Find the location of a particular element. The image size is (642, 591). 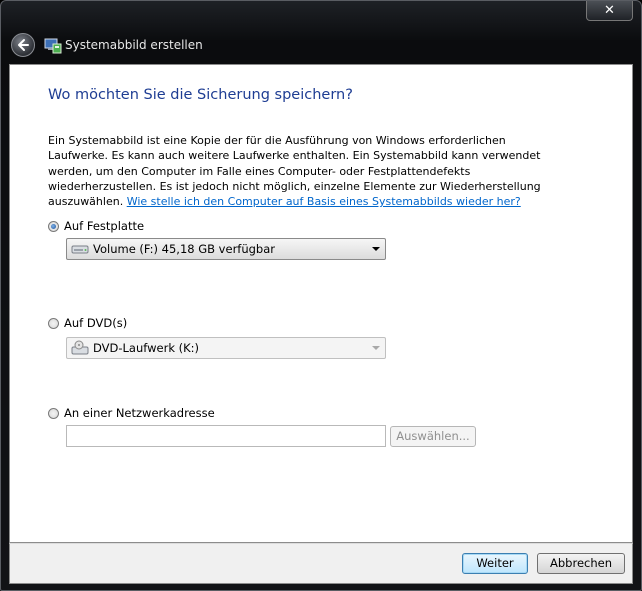

dvd-drive-icon is located at coordinates (80, 347).